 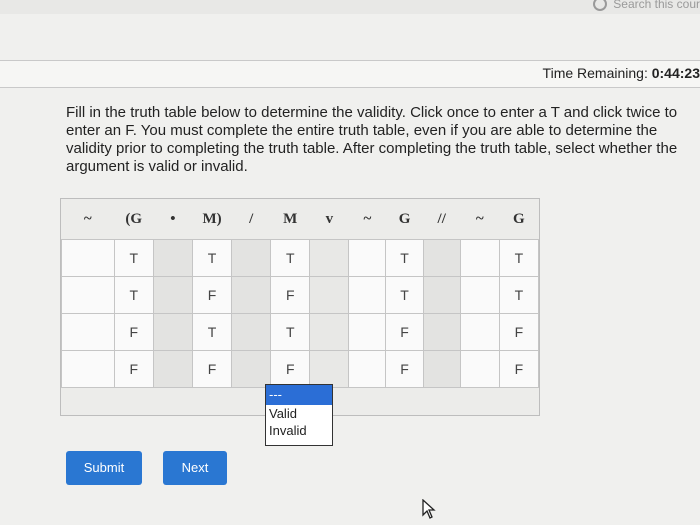 I want to click on table-row: TFFTT, so click(x=300, y=295).